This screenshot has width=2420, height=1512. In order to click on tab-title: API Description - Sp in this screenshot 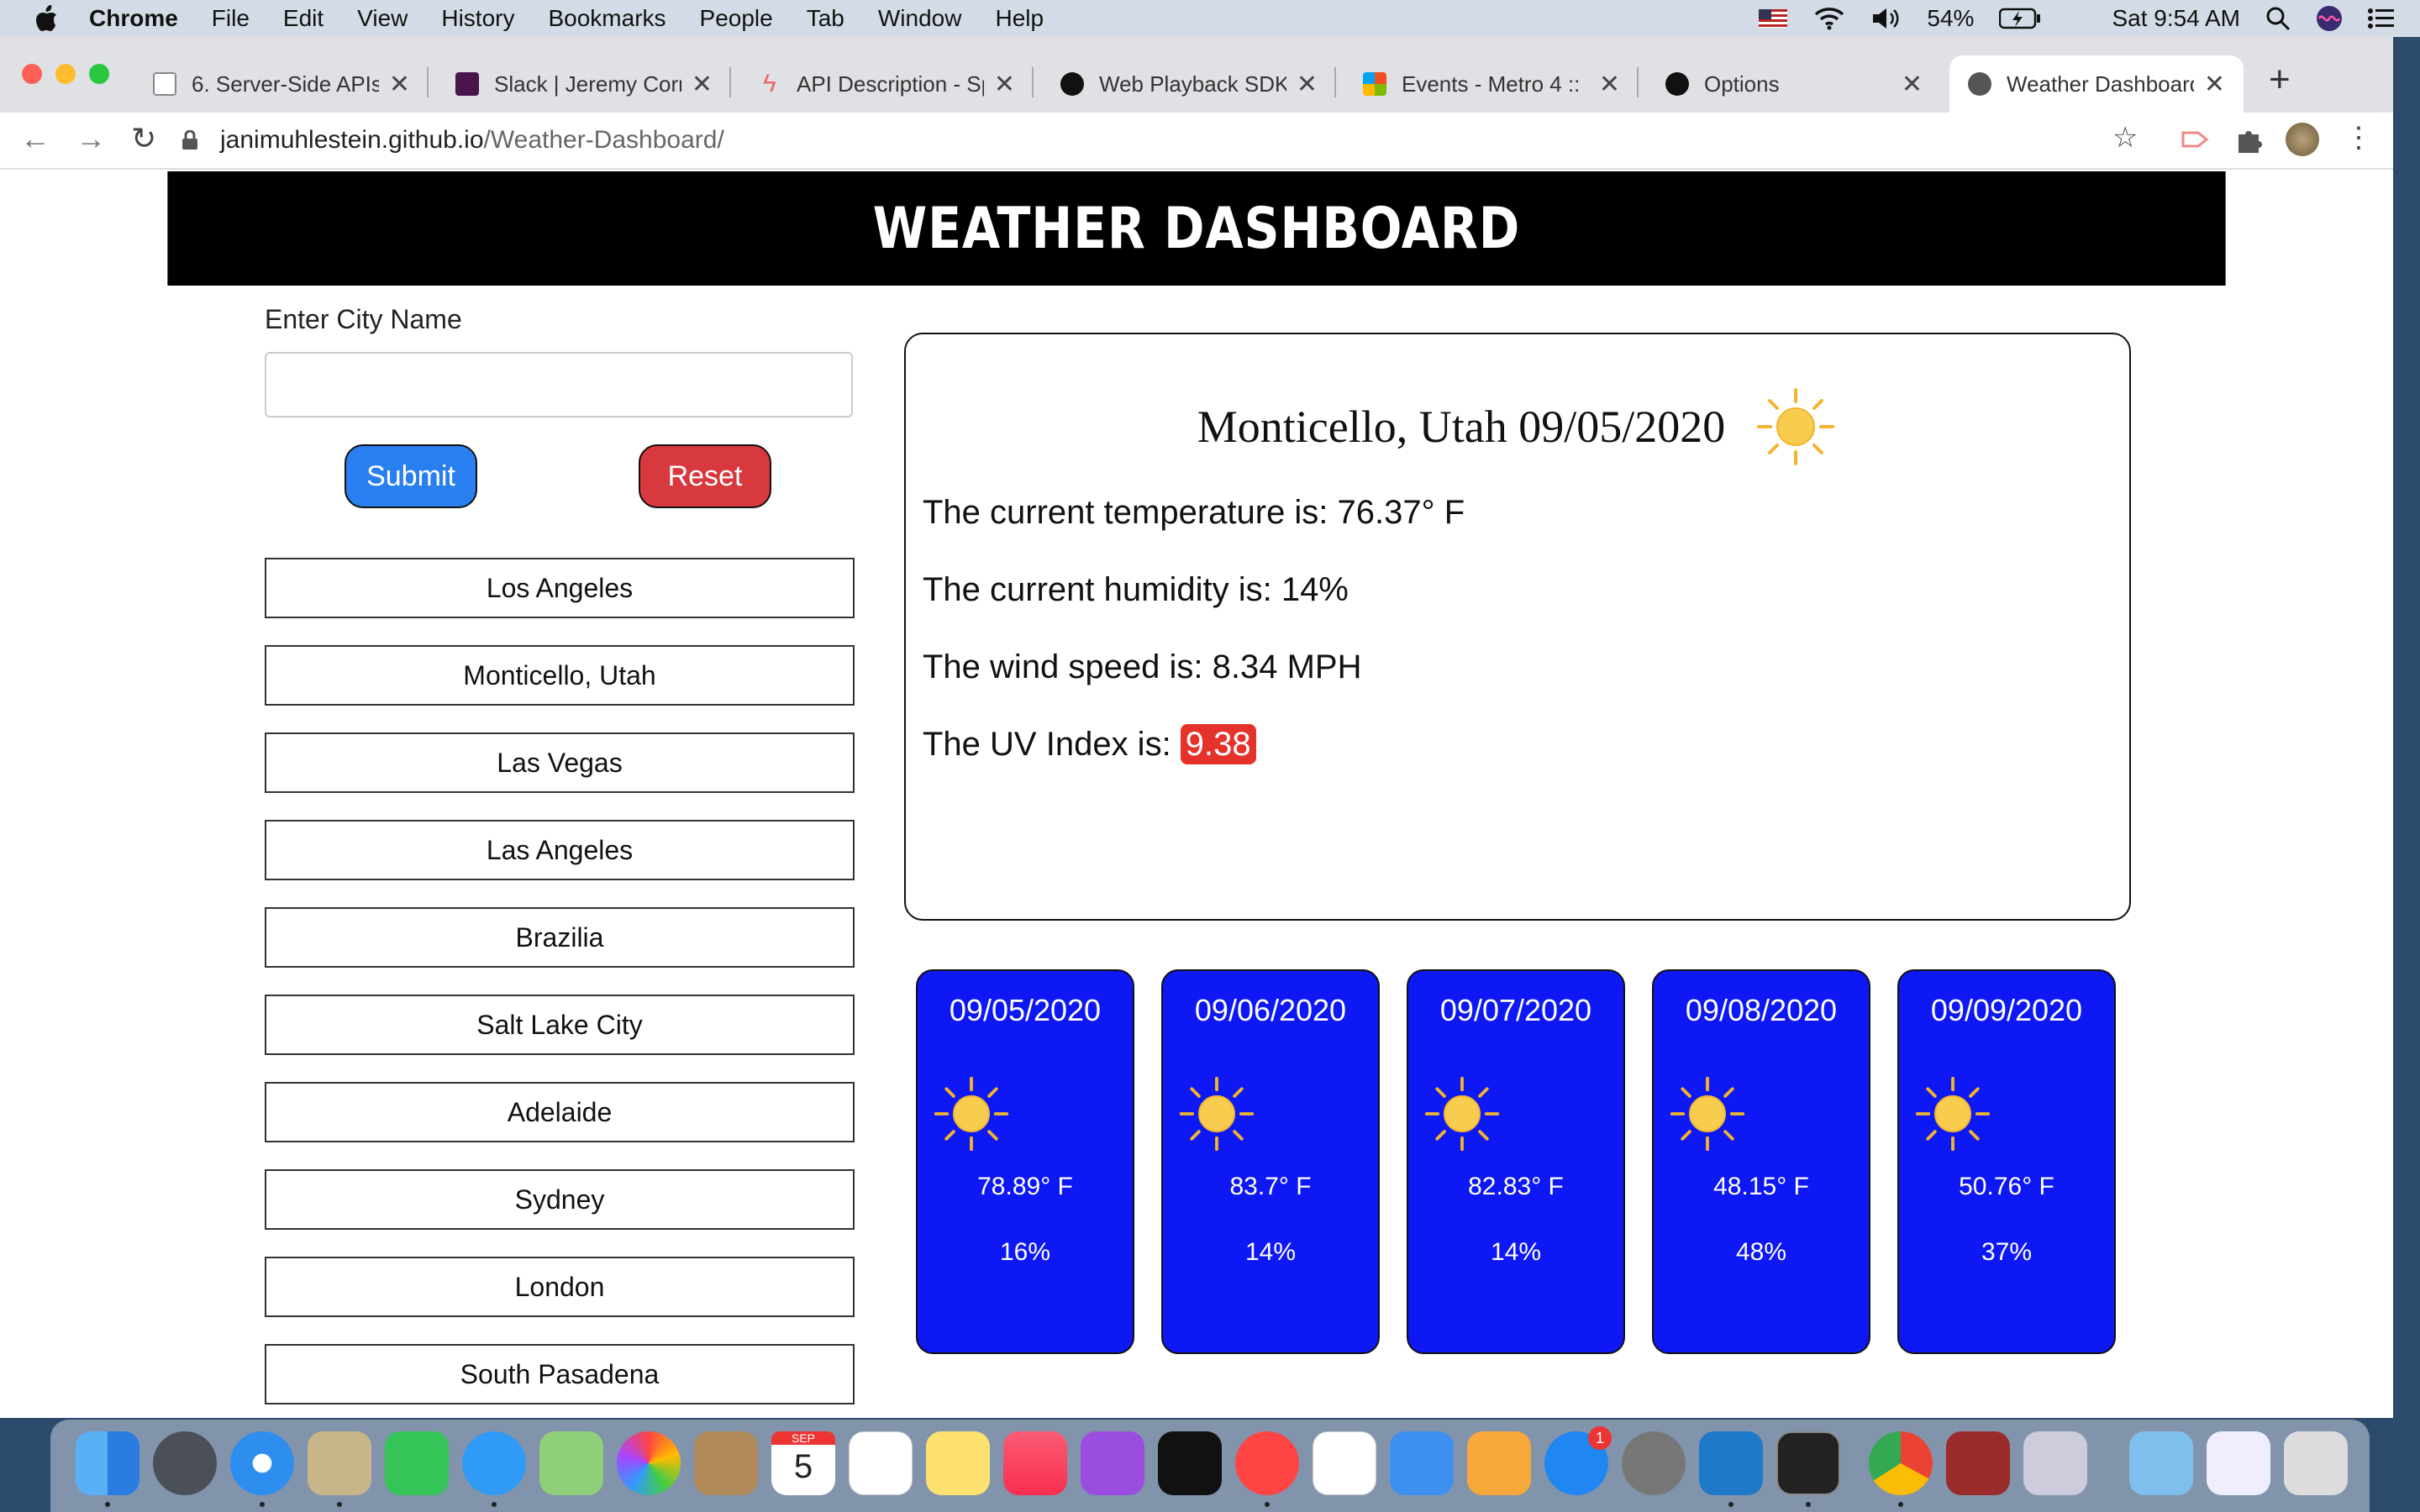, I will do `click(891, 84)`.